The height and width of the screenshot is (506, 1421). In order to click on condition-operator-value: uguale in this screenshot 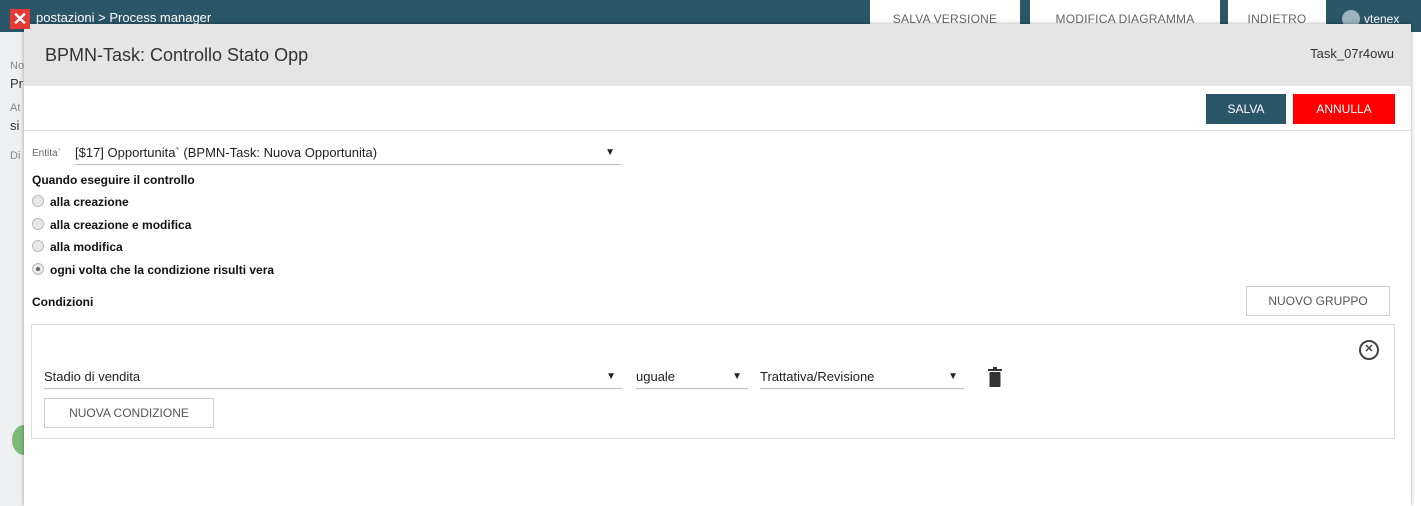, I will do `click(656, 376)`.